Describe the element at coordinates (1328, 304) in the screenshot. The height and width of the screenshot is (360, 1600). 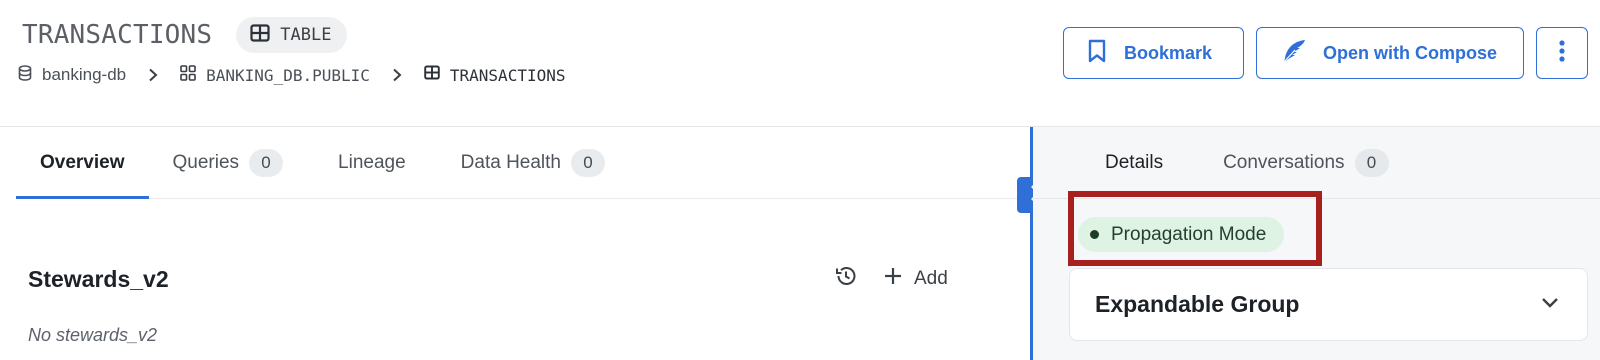
I see `expandable-group: Expandable Group` at that location.